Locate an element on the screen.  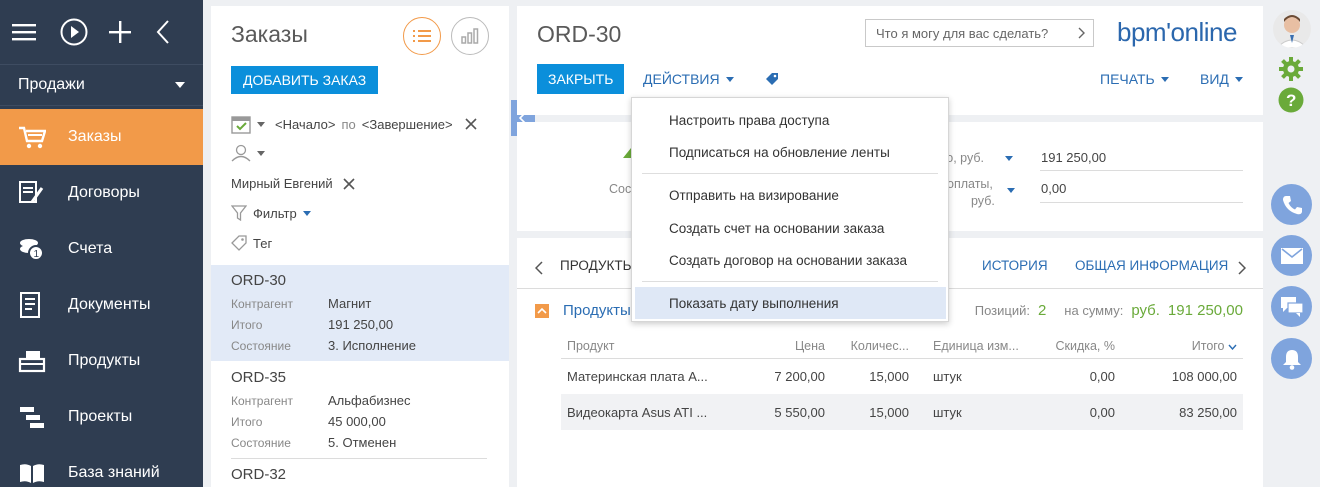
nav-item-documents: Документы is located at coordinates (101, 305).